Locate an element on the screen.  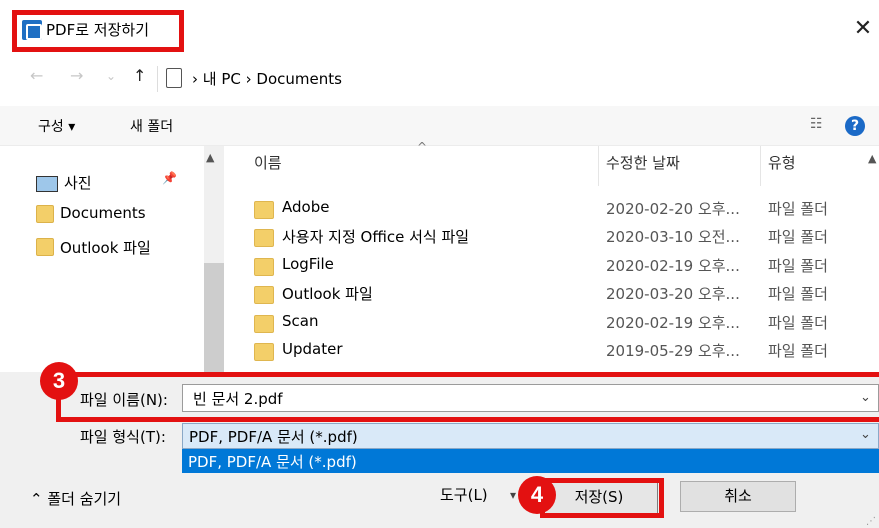
filelist-scroll-up-icon: ▲ is located at coordinates (872, 158).